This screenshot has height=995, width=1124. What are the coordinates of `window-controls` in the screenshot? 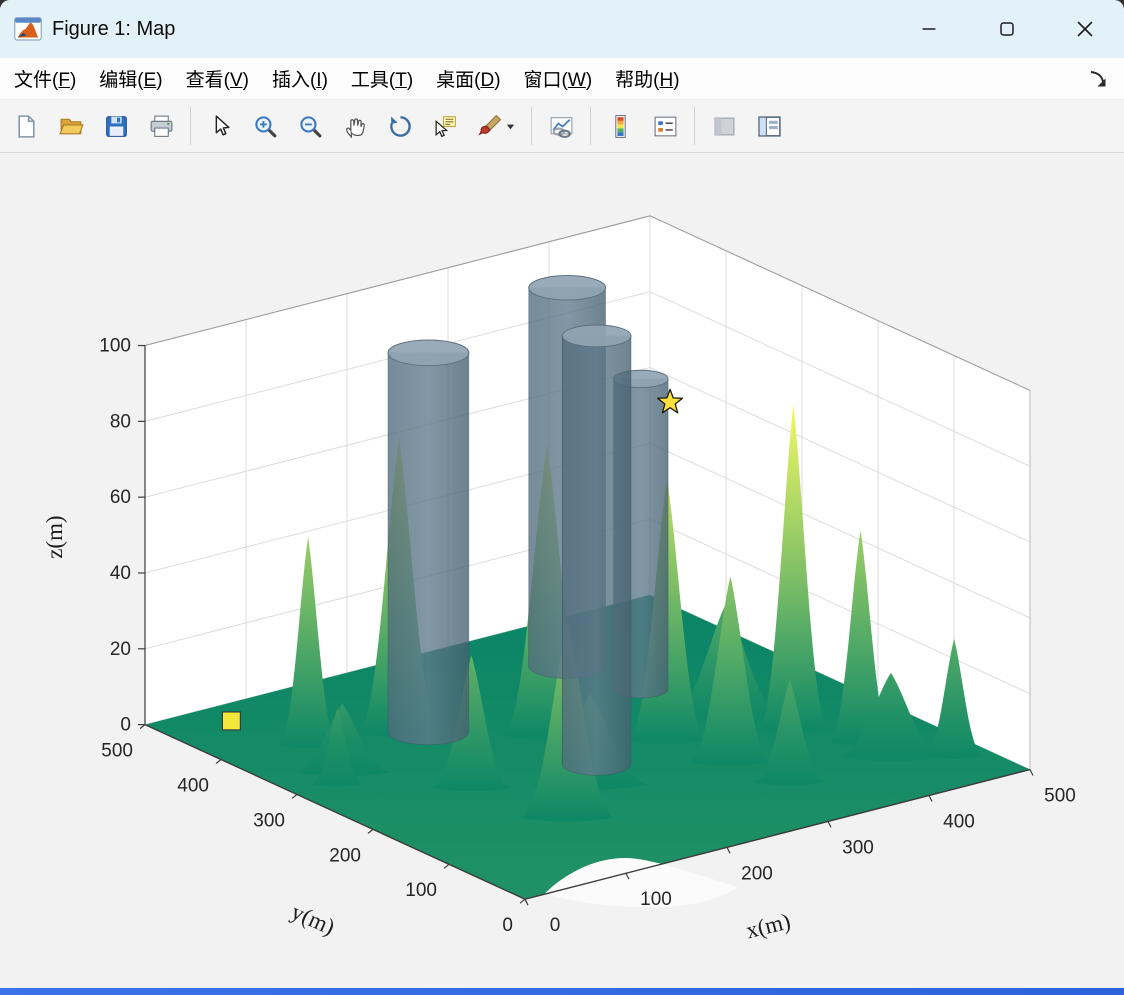 It's located at (1007, 29).